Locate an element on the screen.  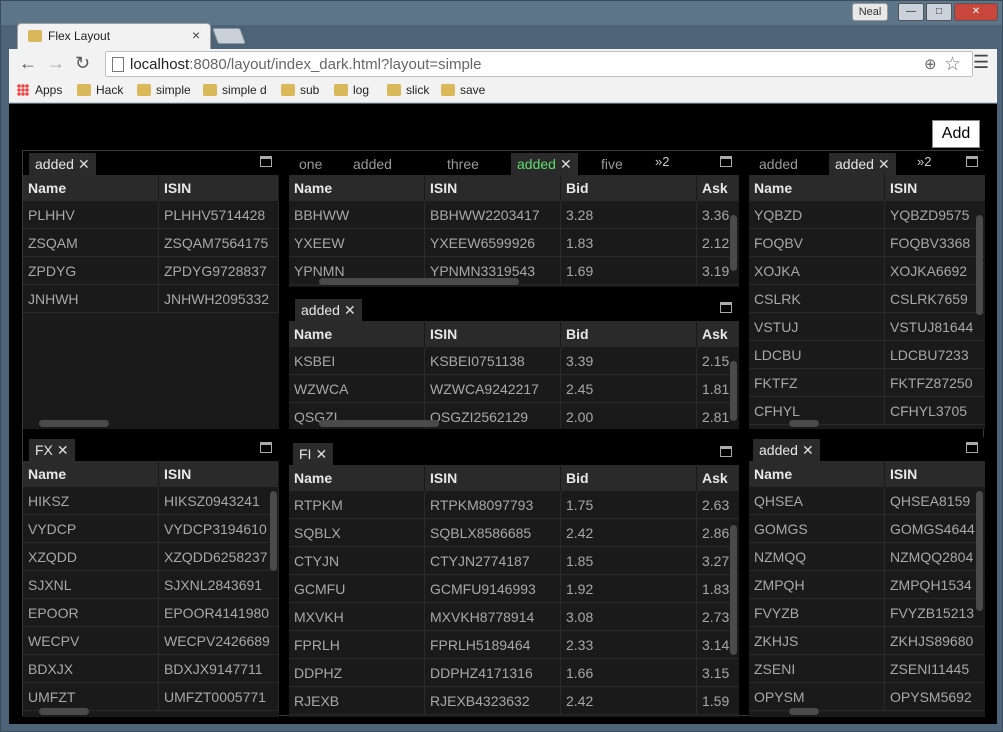
table-row: XZQDD XZQDD6258237 is located at coordinates (151, 557).